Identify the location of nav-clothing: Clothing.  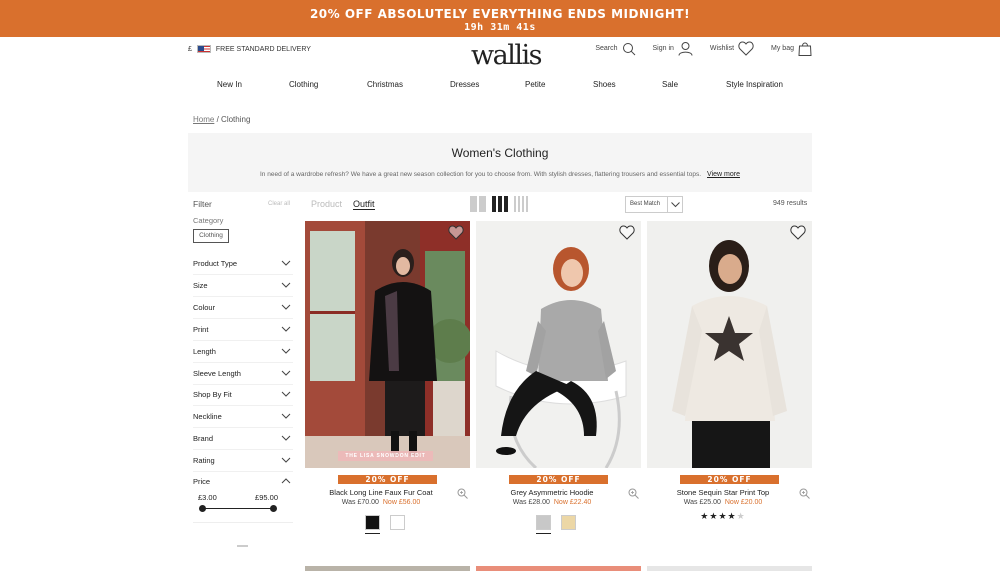
(303, 84).